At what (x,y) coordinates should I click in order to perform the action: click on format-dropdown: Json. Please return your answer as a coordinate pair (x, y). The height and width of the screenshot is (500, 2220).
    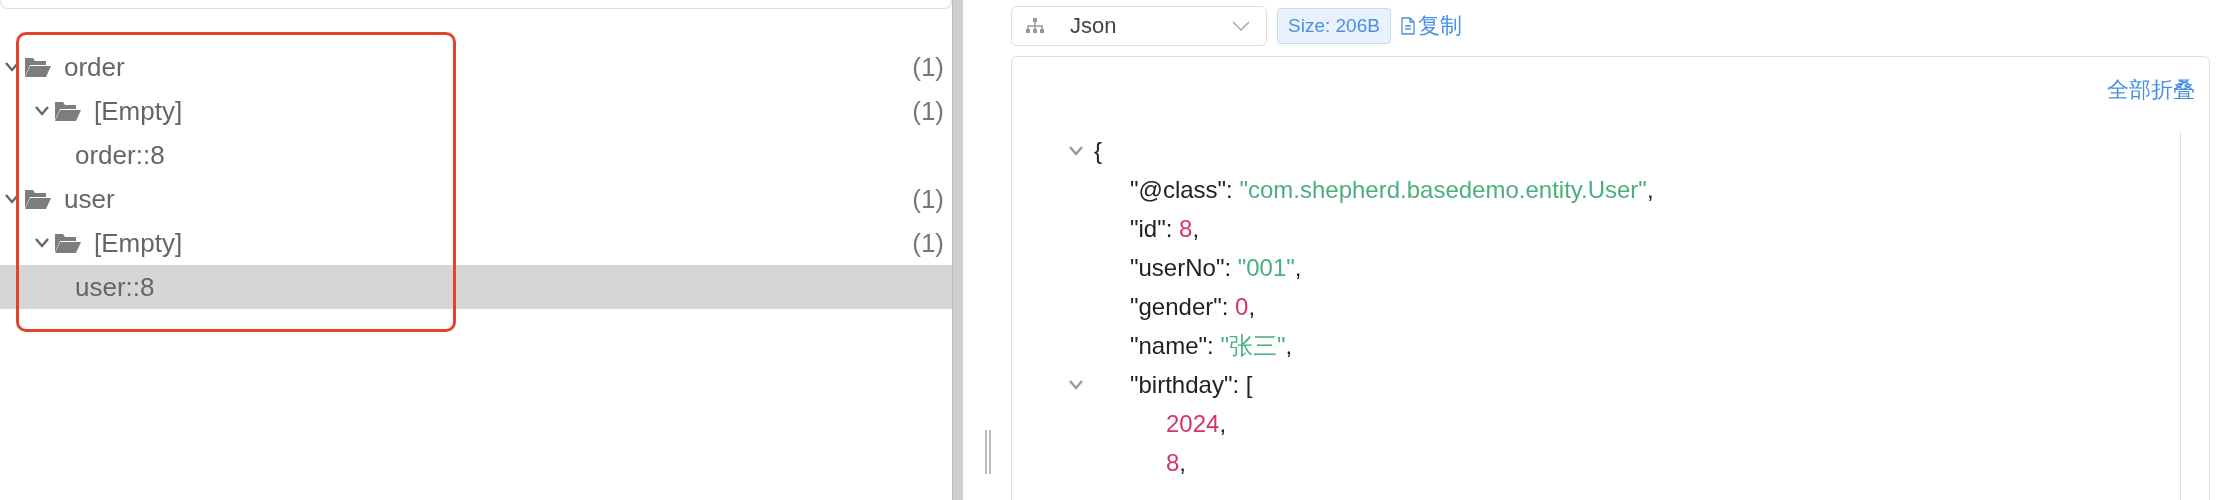
    Looking at the image, I should click on (1139, 26).